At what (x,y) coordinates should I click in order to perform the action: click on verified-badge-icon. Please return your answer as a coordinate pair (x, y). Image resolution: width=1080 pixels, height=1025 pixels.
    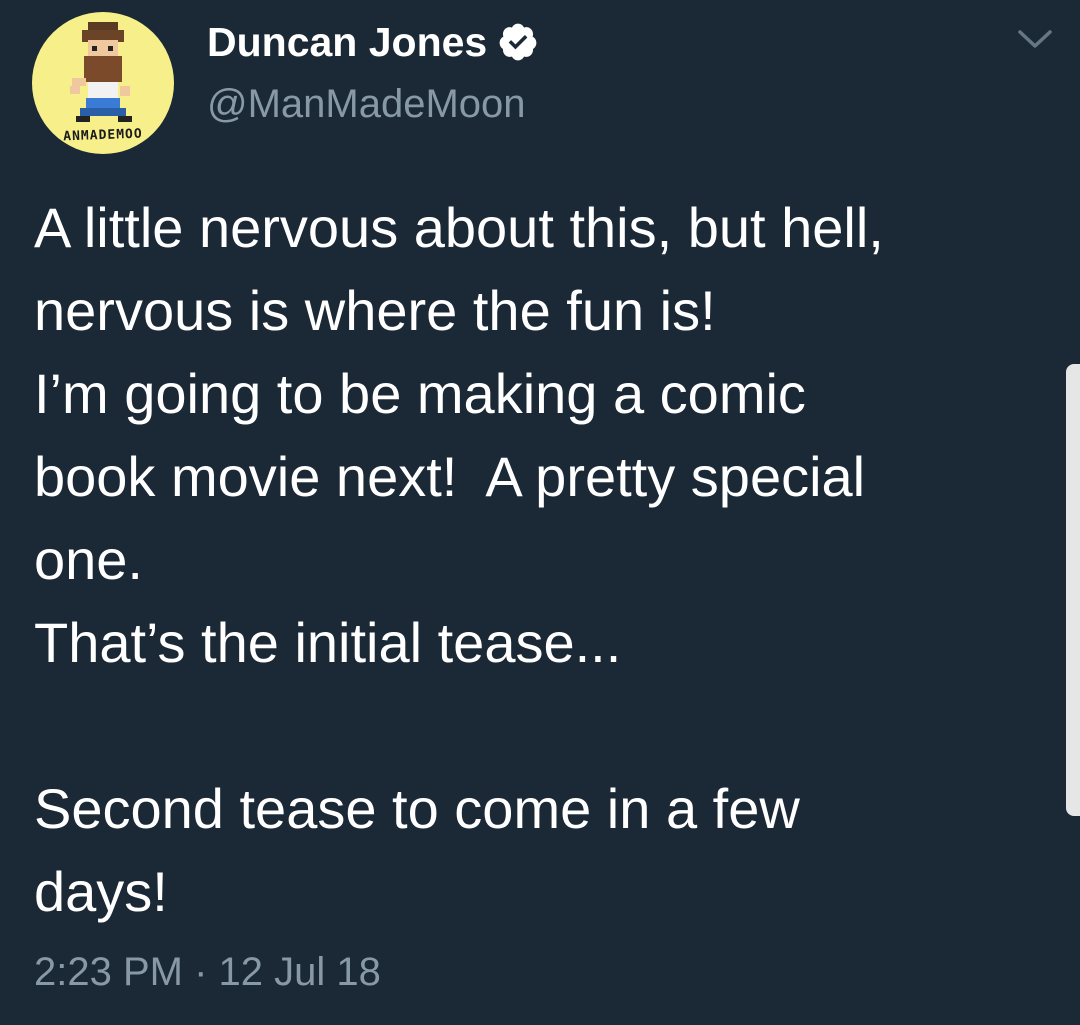
    Looking at the image, I should click on (518, 42).